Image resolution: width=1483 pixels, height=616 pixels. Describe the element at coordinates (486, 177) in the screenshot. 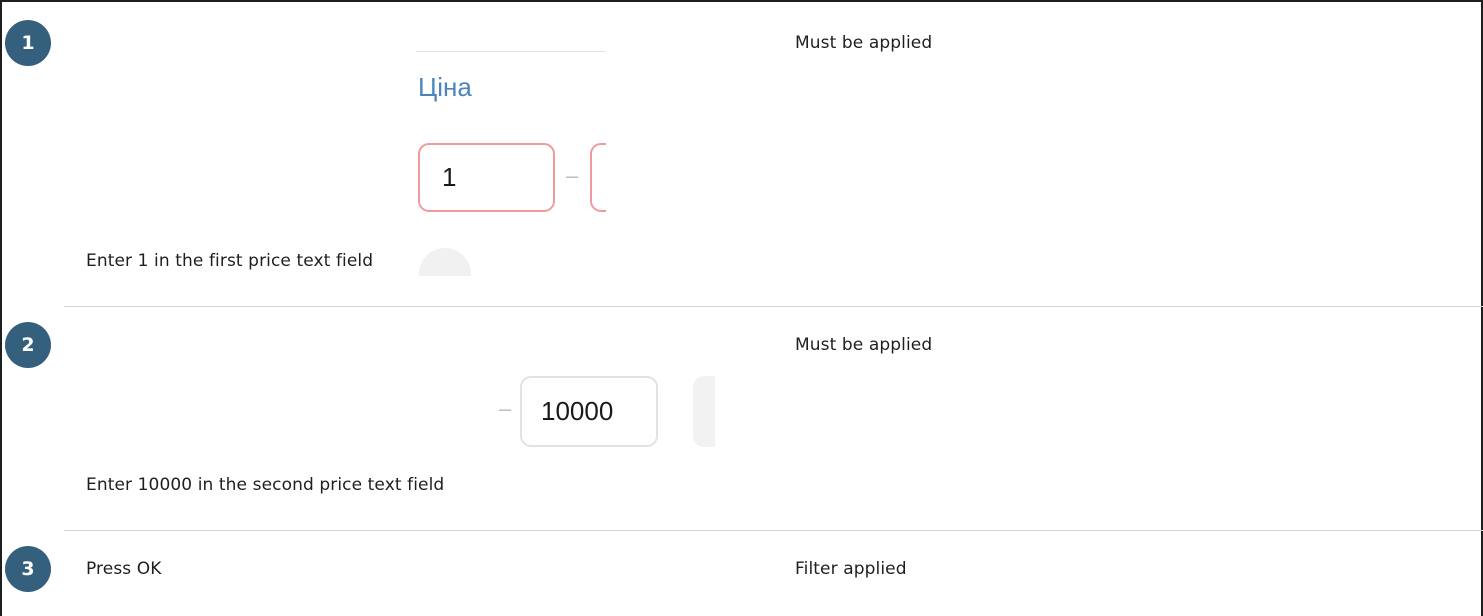

I see `price-min-input: 1` at that location.